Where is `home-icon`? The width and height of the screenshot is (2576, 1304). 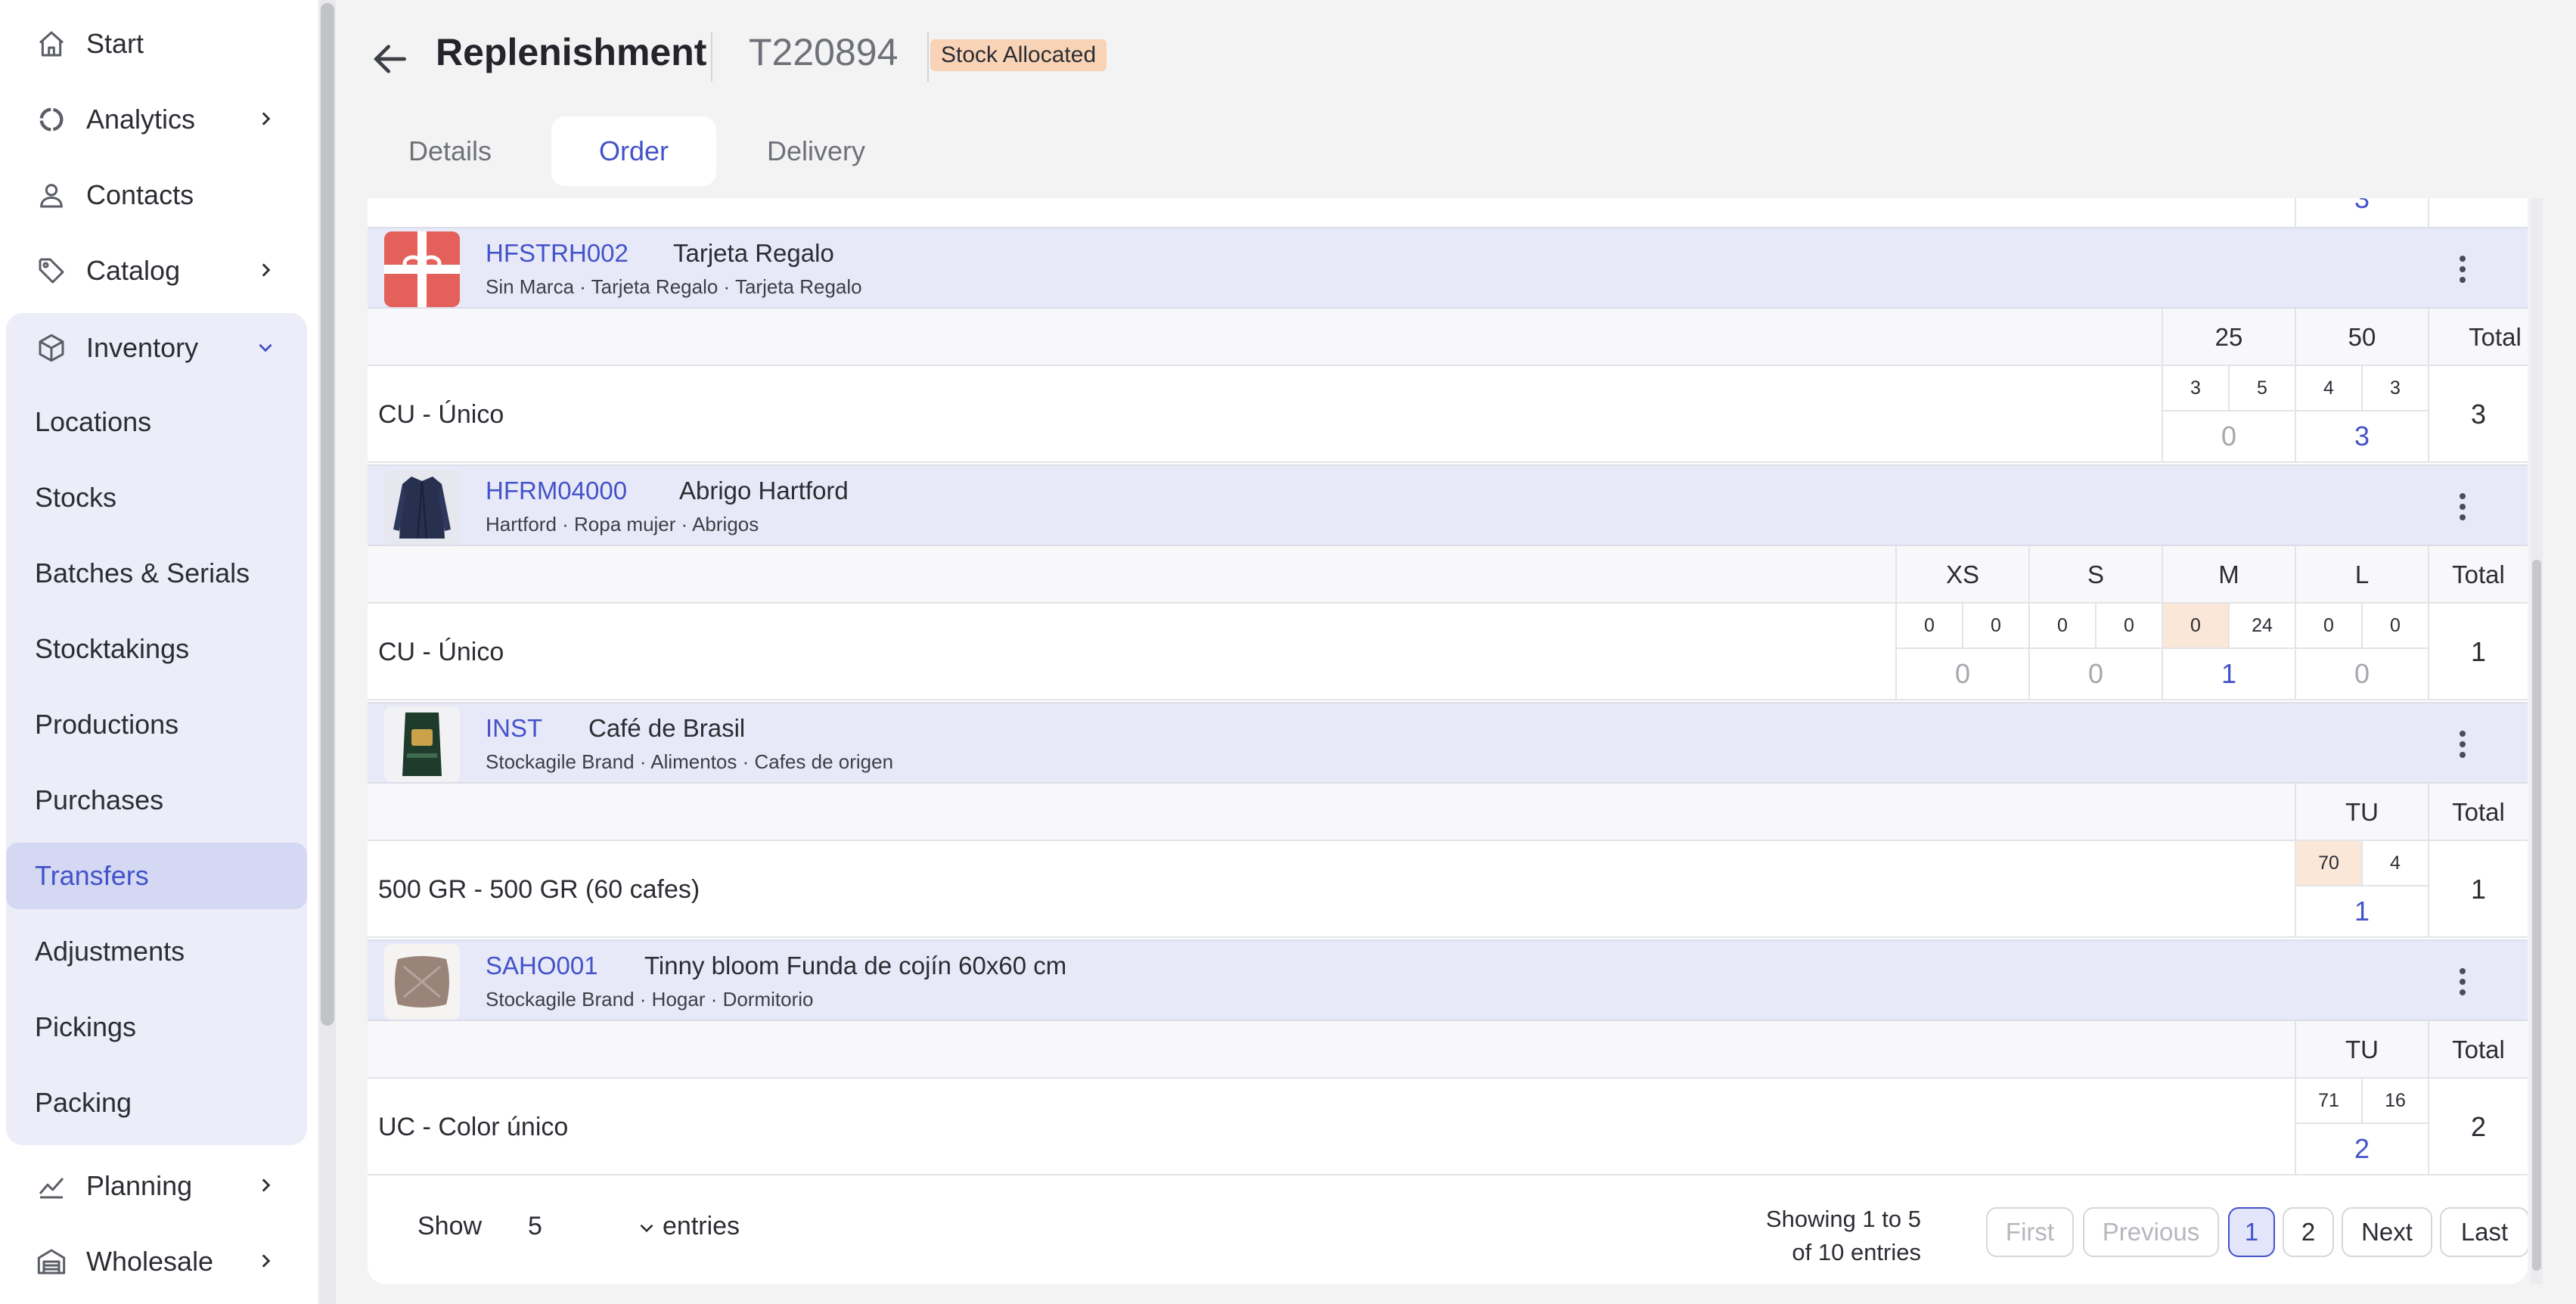
home-icon is located at coordinates (51, 44).